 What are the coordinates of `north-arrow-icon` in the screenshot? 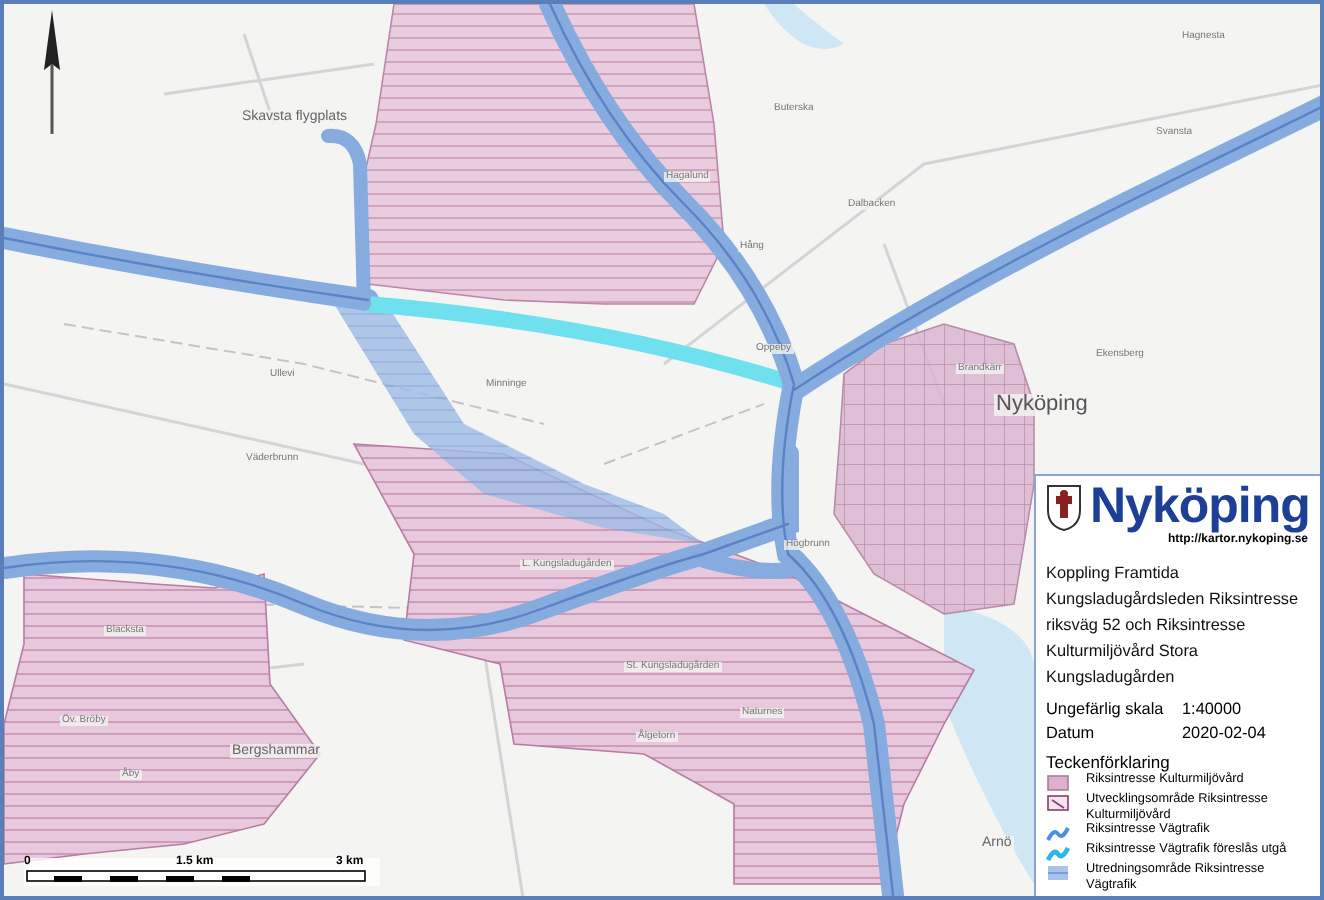 It's located at (52, 72).